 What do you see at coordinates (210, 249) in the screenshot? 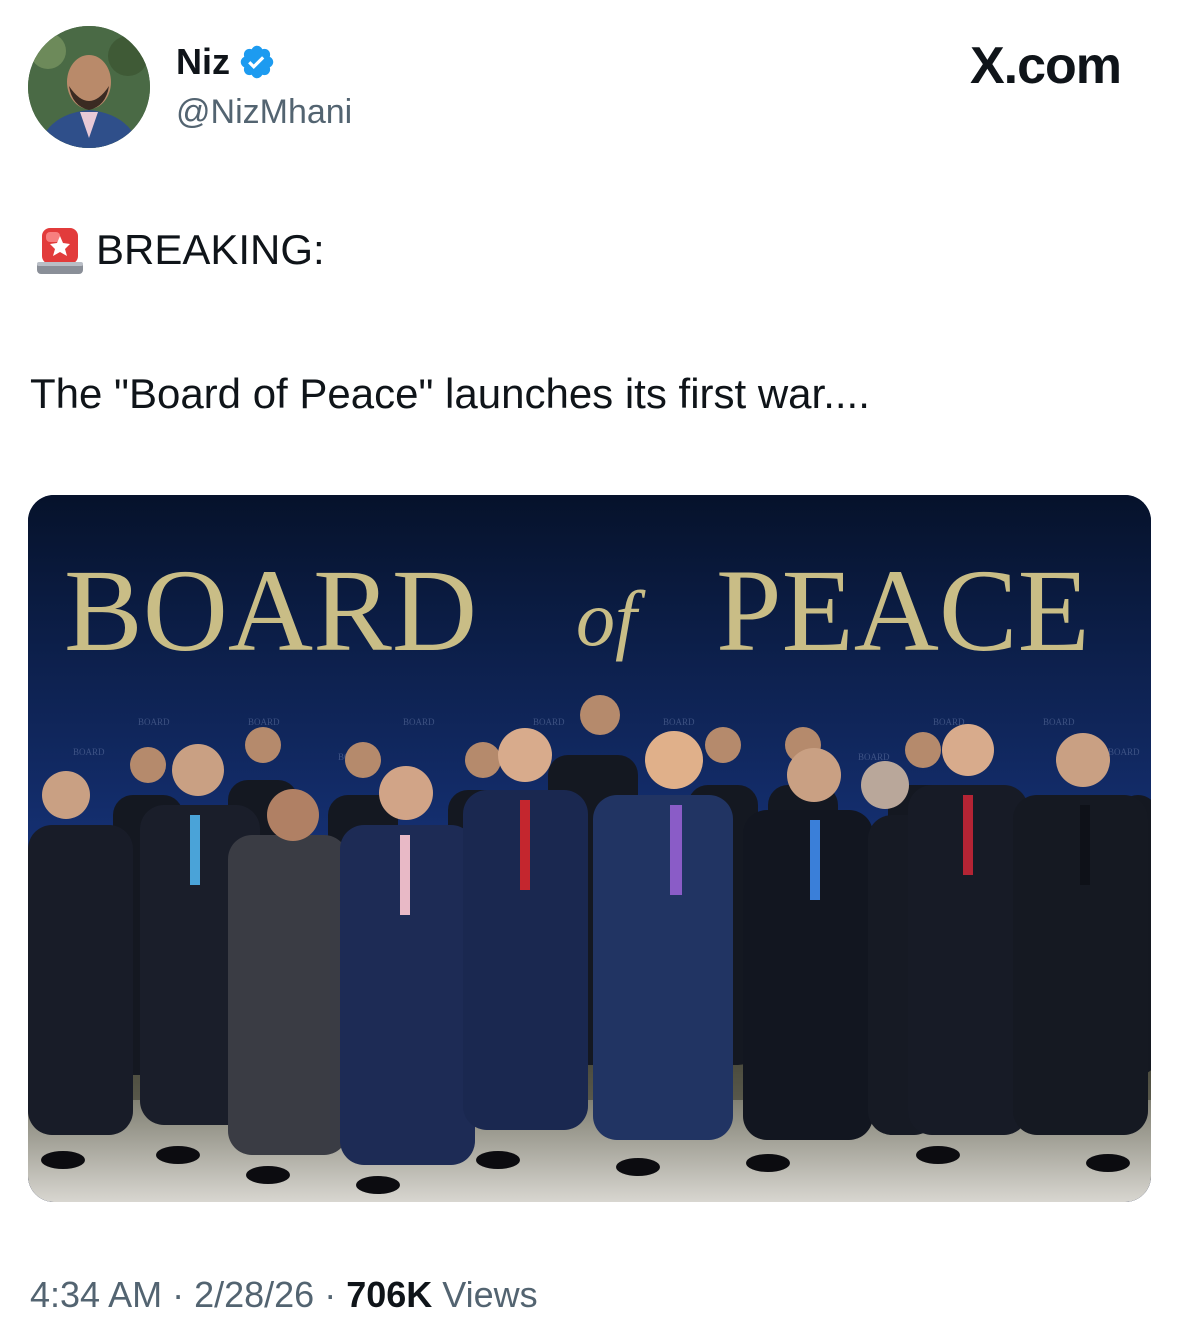
I see `breaking-label: BREAKING:` at bounding box center [210, 249].